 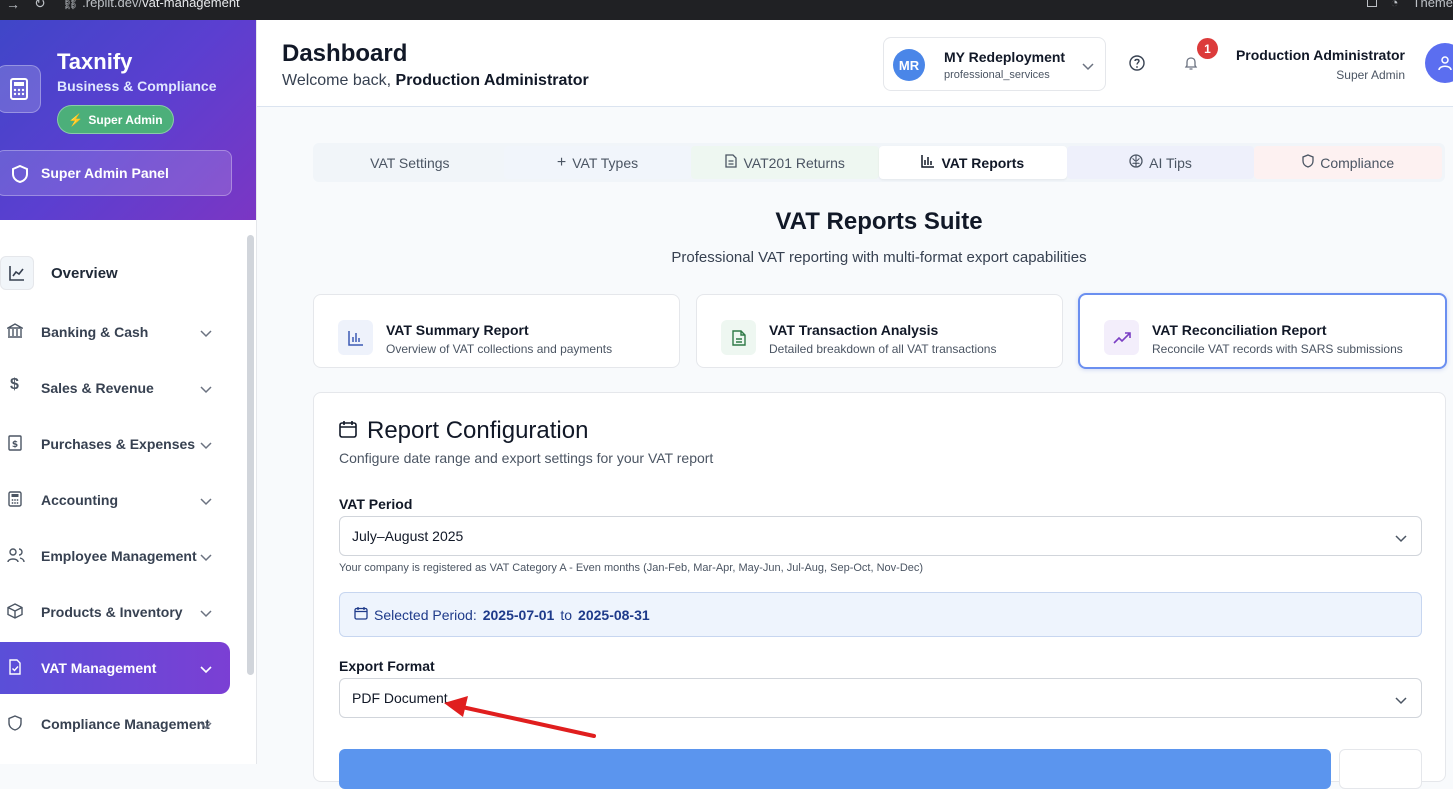 What do you see at coordinates (492, 80) in the screenshot?
I see `welcome-user: Production Administrator` at bounding box center [492, 80].